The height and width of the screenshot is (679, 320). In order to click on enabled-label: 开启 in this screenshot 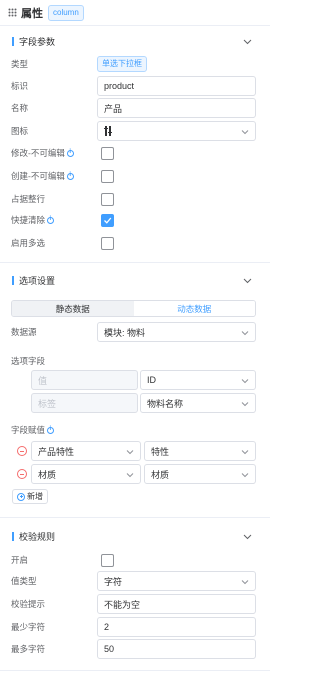, I will do `click(20, 560)`.